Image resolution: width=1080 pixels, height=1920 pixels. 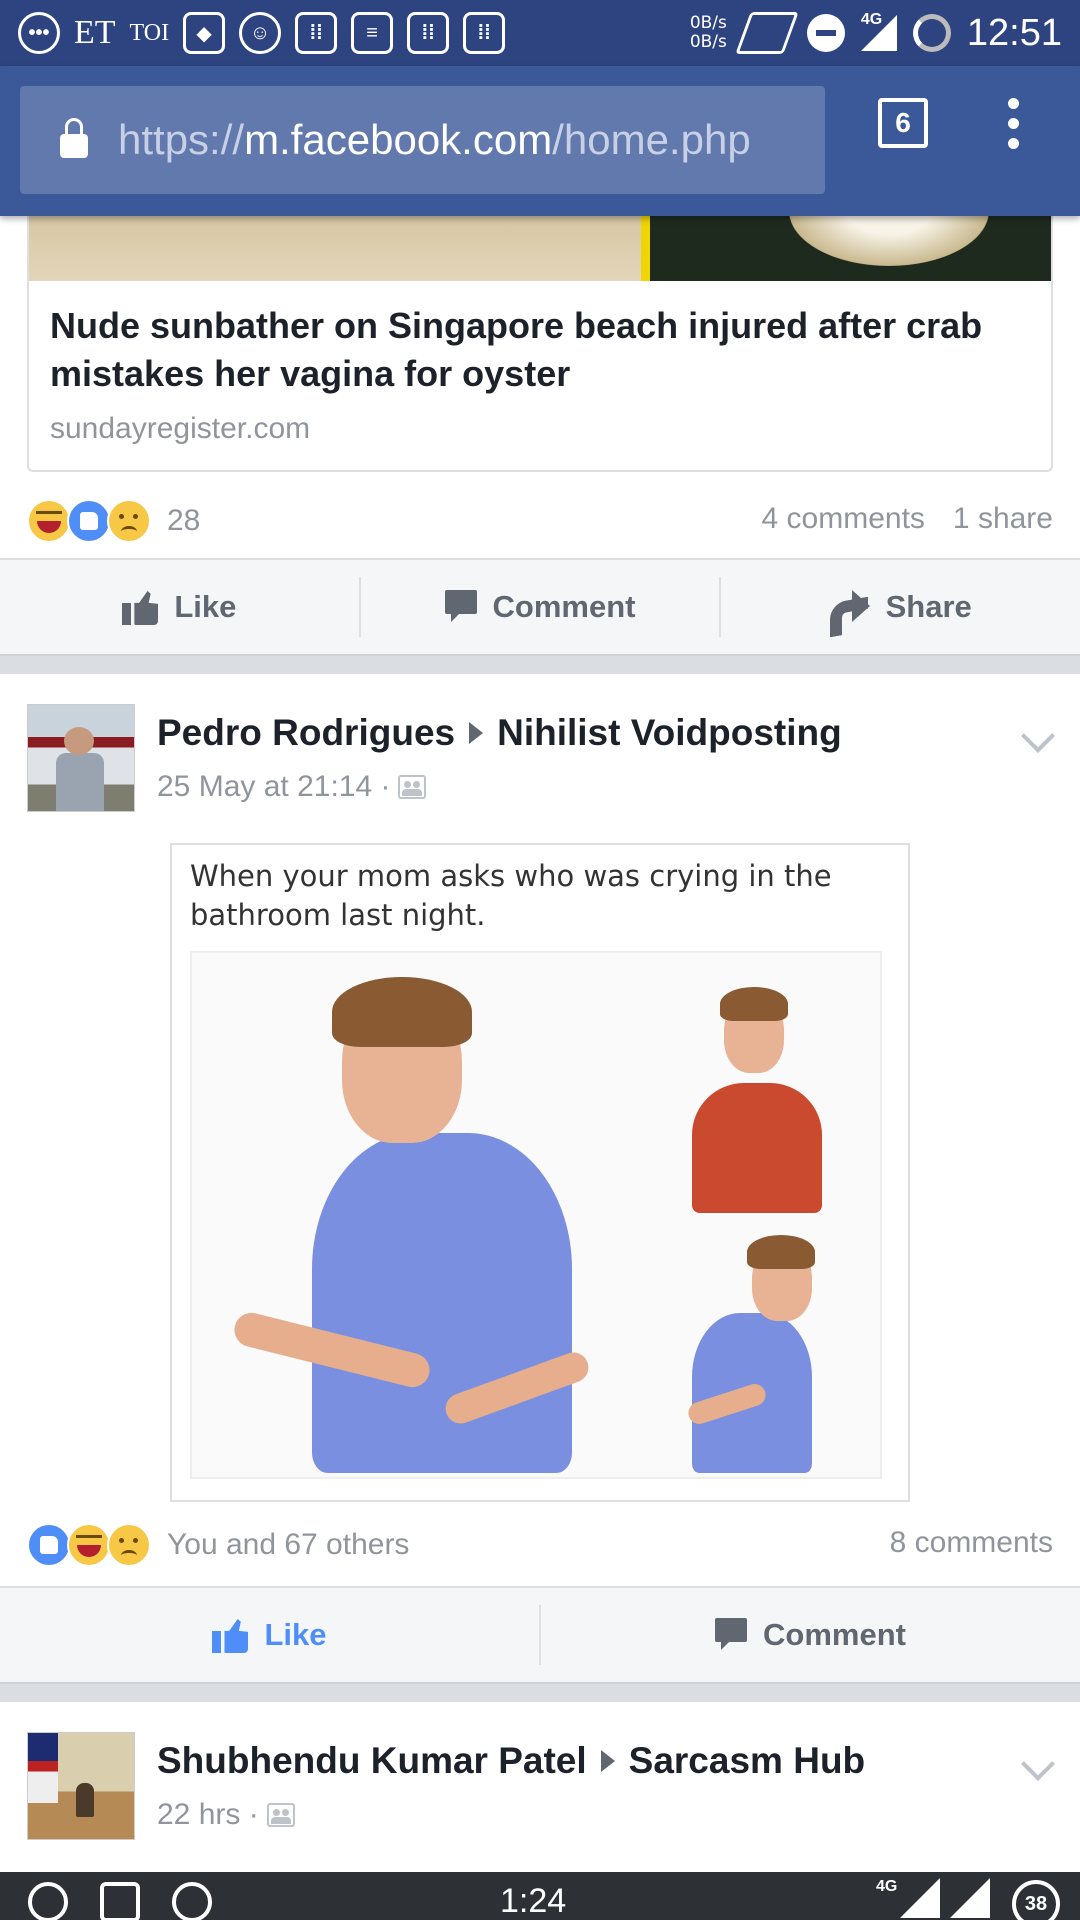 What do you see at coordinates (306, 733) in the screenshot?
I see `author-name-link: Pedro Rodrigues` at bounding box center [306, 733].